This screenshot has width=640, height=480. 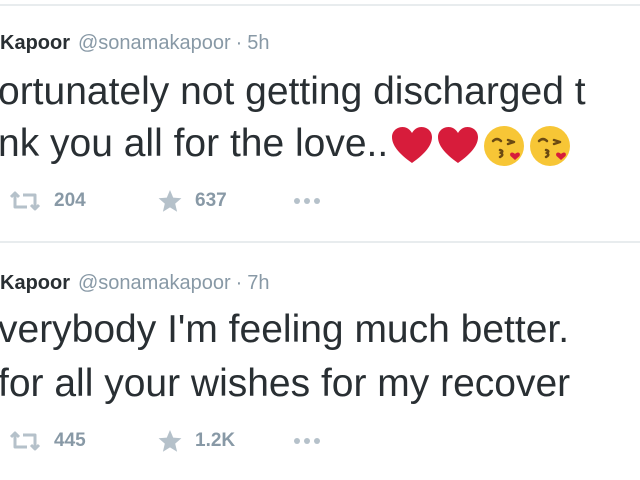 I want to click on tweet-text-line: nk you all for the love.., so click(x=194, y=143).